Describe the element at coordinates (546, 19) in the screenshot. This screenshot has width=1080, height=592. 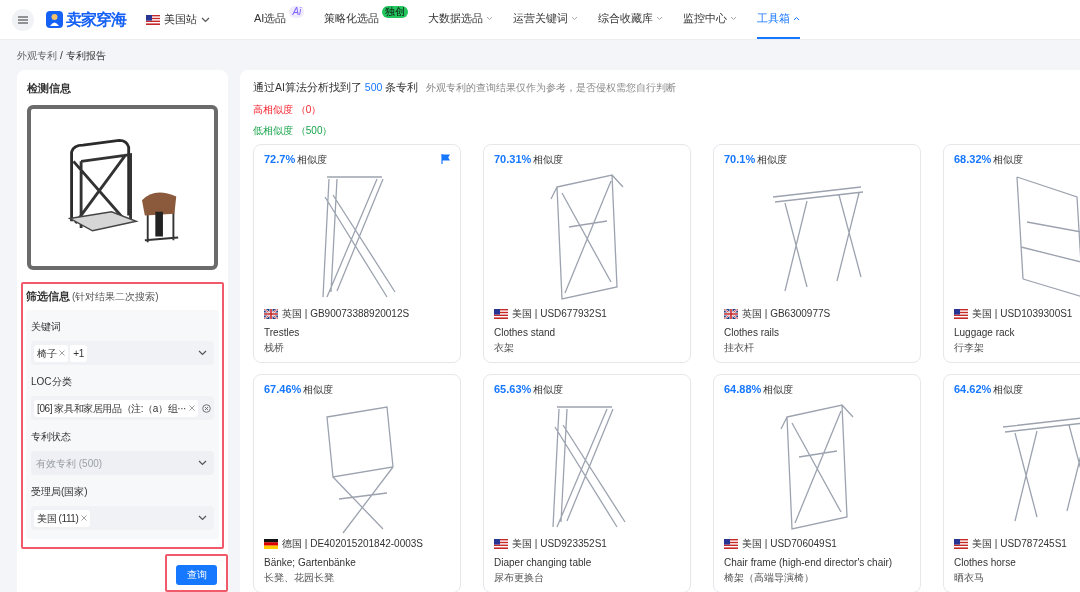
I see `nav-tab: 运营关键词` at that location.